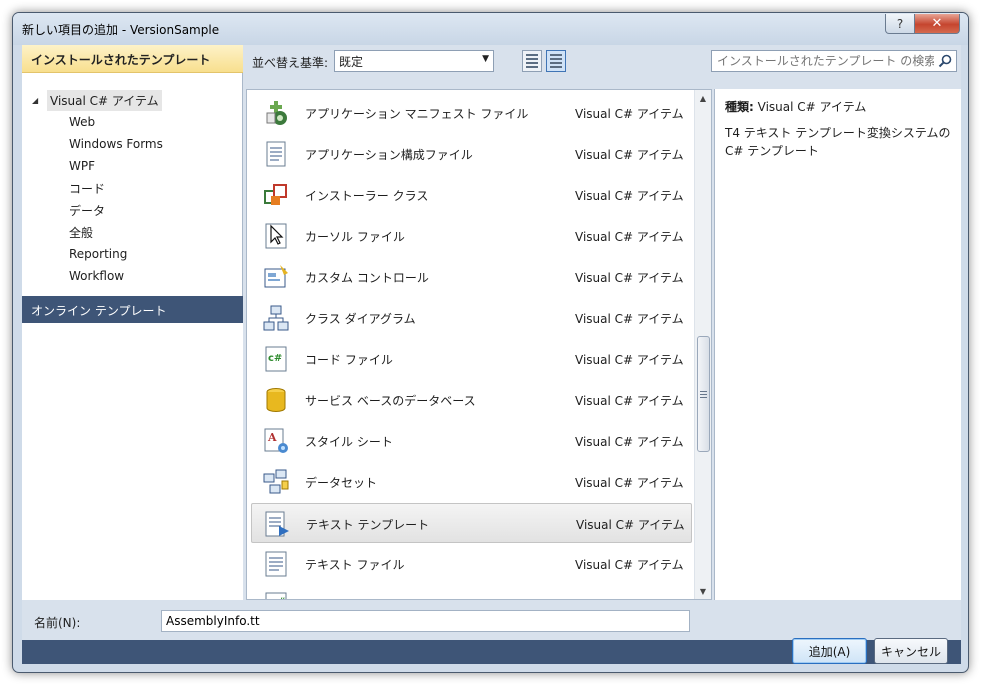 The width and height of the screenshot is (987, 692). I want to click on installed-templates-header: インストールされたテンプレート, so click(132, 59).